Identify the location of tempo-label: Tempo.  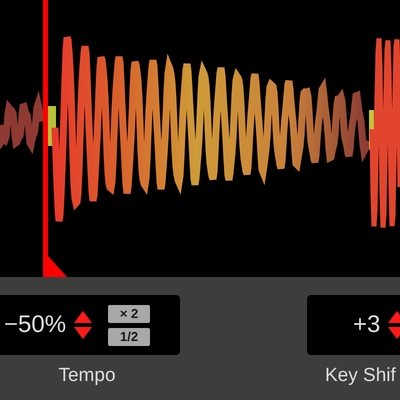
(87, 376).